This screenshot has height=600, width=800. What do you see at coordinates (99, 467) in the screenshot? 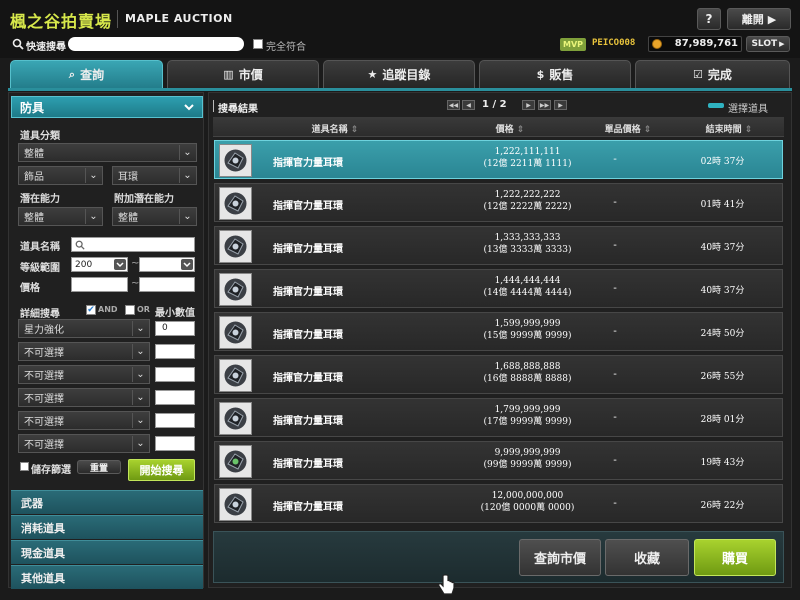
I see `reset-button: 重置` at bounding box center [99, 467].